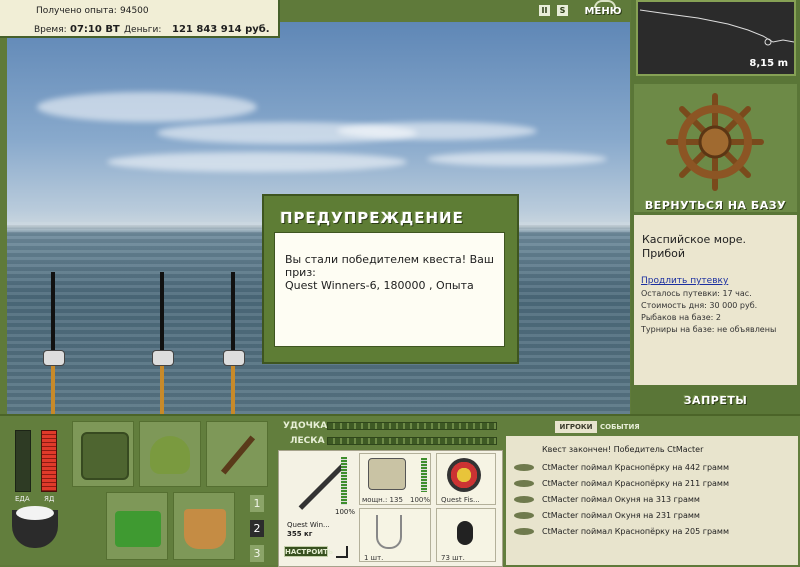 The image size is (800, 567). Describe the element at coordinates (621, 515) in the screenshot. I see `event-text: CtMacter поймал Окуня на 231 грамм` at that location.